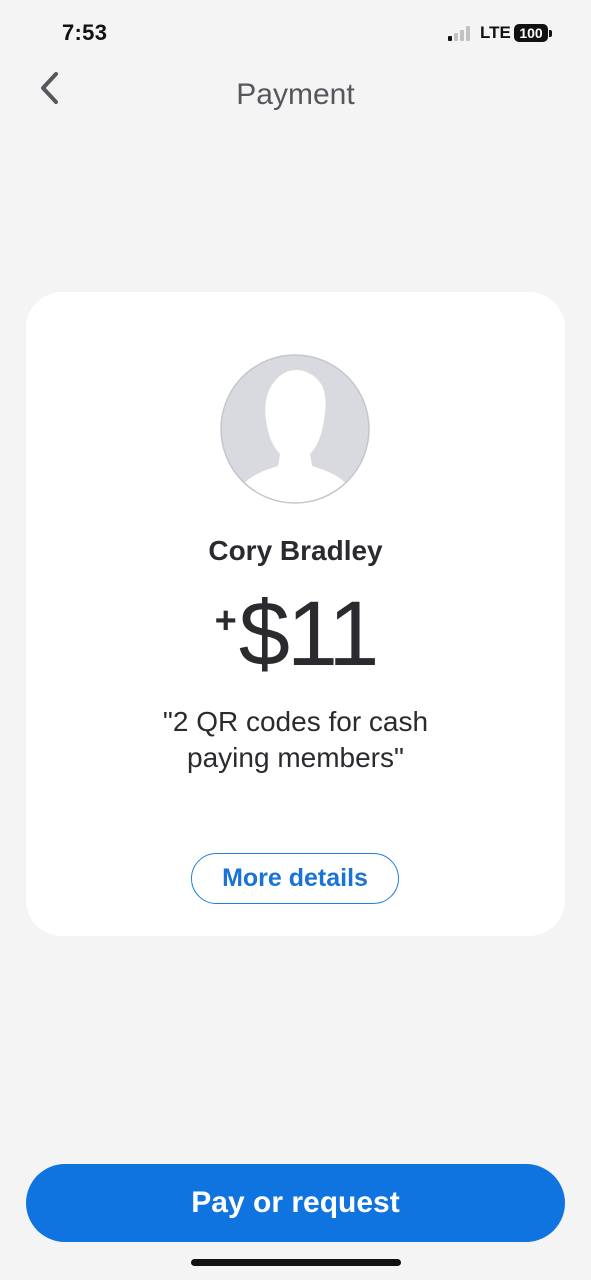  What do you see at coordinates (295, 878) in the screenshot?
I see `more-details-button: More details` at bounding box center [295, 878].